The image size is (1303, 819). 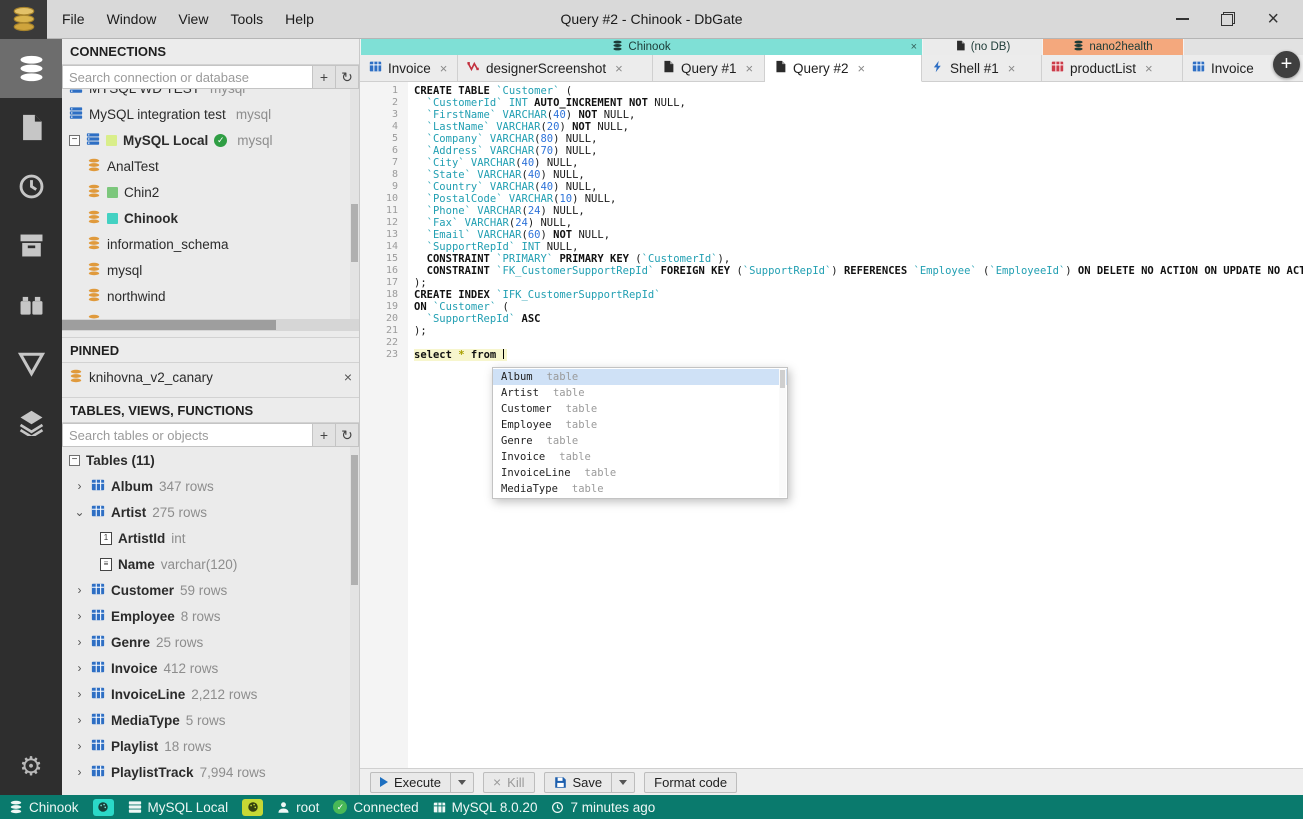 I want to click on tab-query-1: Query #1 ×, so click(x=709, y=68).